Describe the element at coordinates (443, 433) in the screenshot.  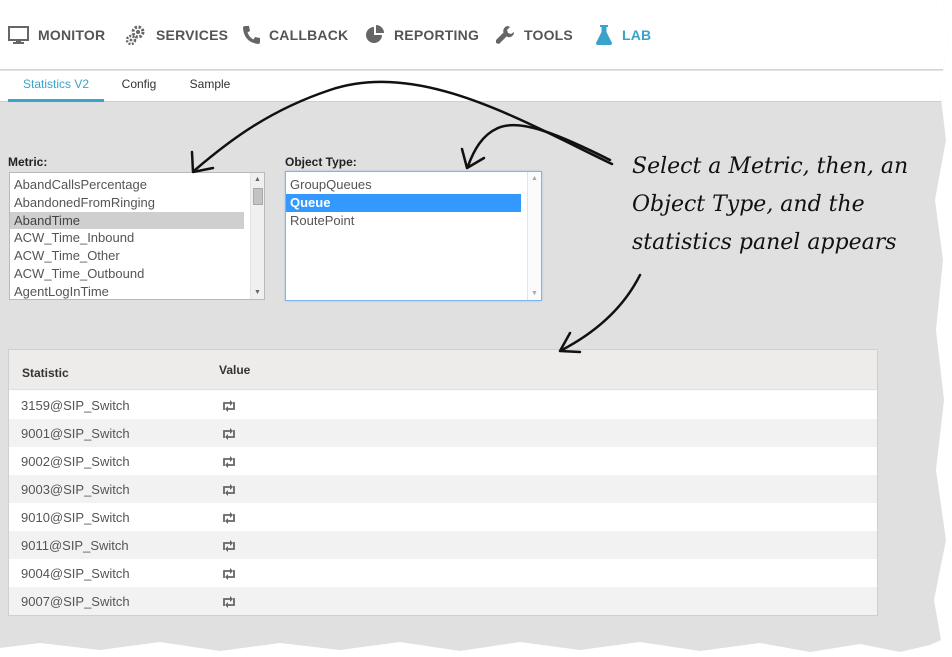
I see `table-row: 9001@SIP_Switch` at that location.